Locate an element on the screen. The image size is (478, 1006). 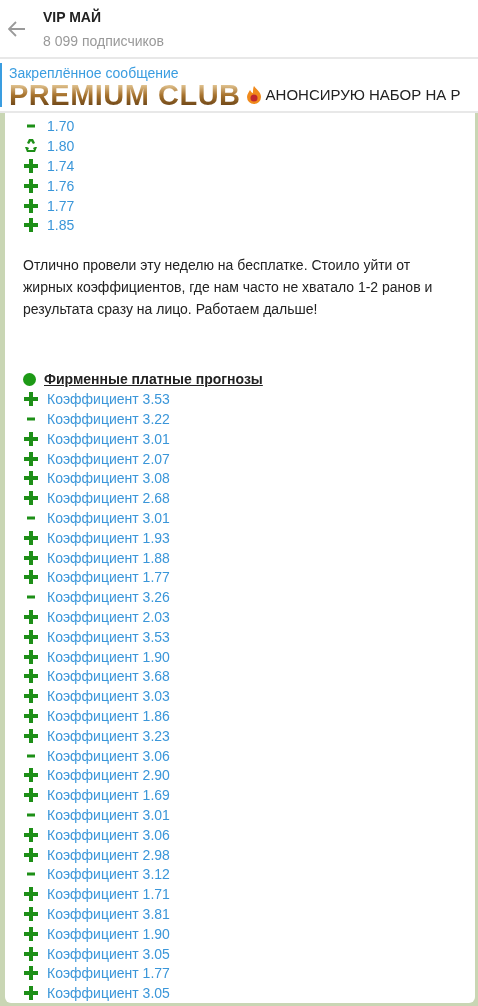
result-link: Коэффициент 1.71 is located at coordinates (108, 894).